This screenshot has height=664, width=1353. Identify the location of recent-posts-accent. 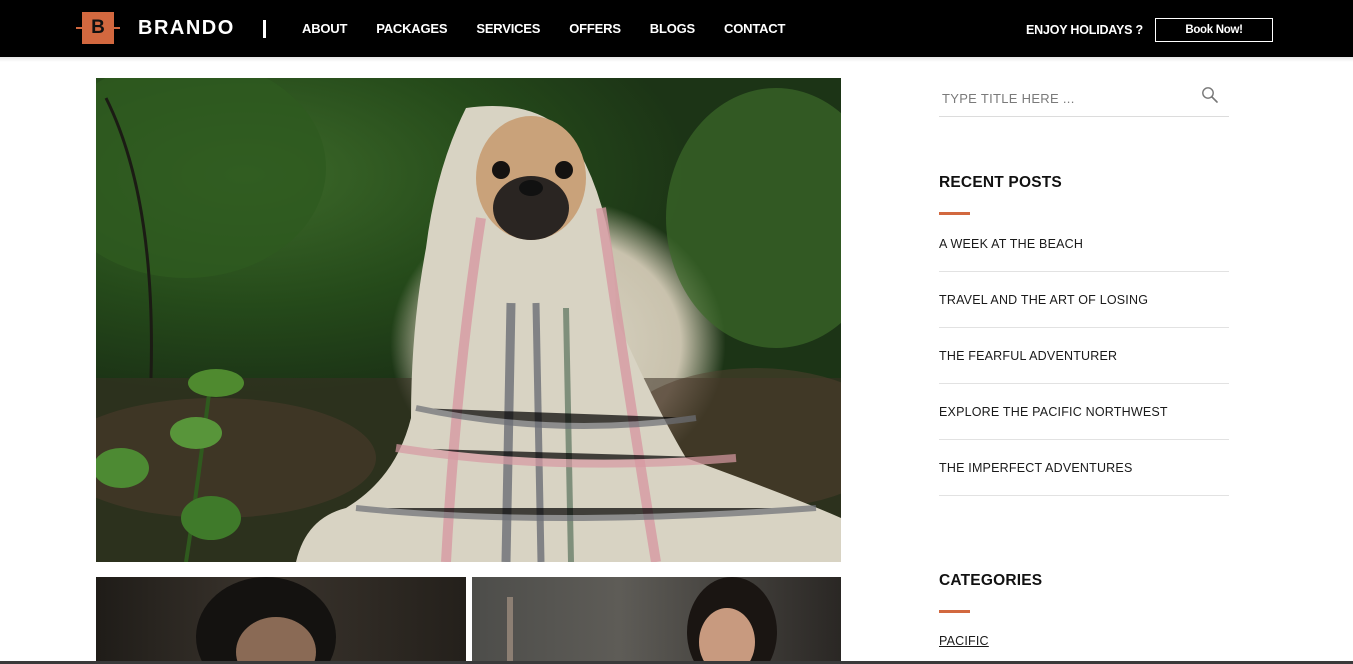
(954, 213).